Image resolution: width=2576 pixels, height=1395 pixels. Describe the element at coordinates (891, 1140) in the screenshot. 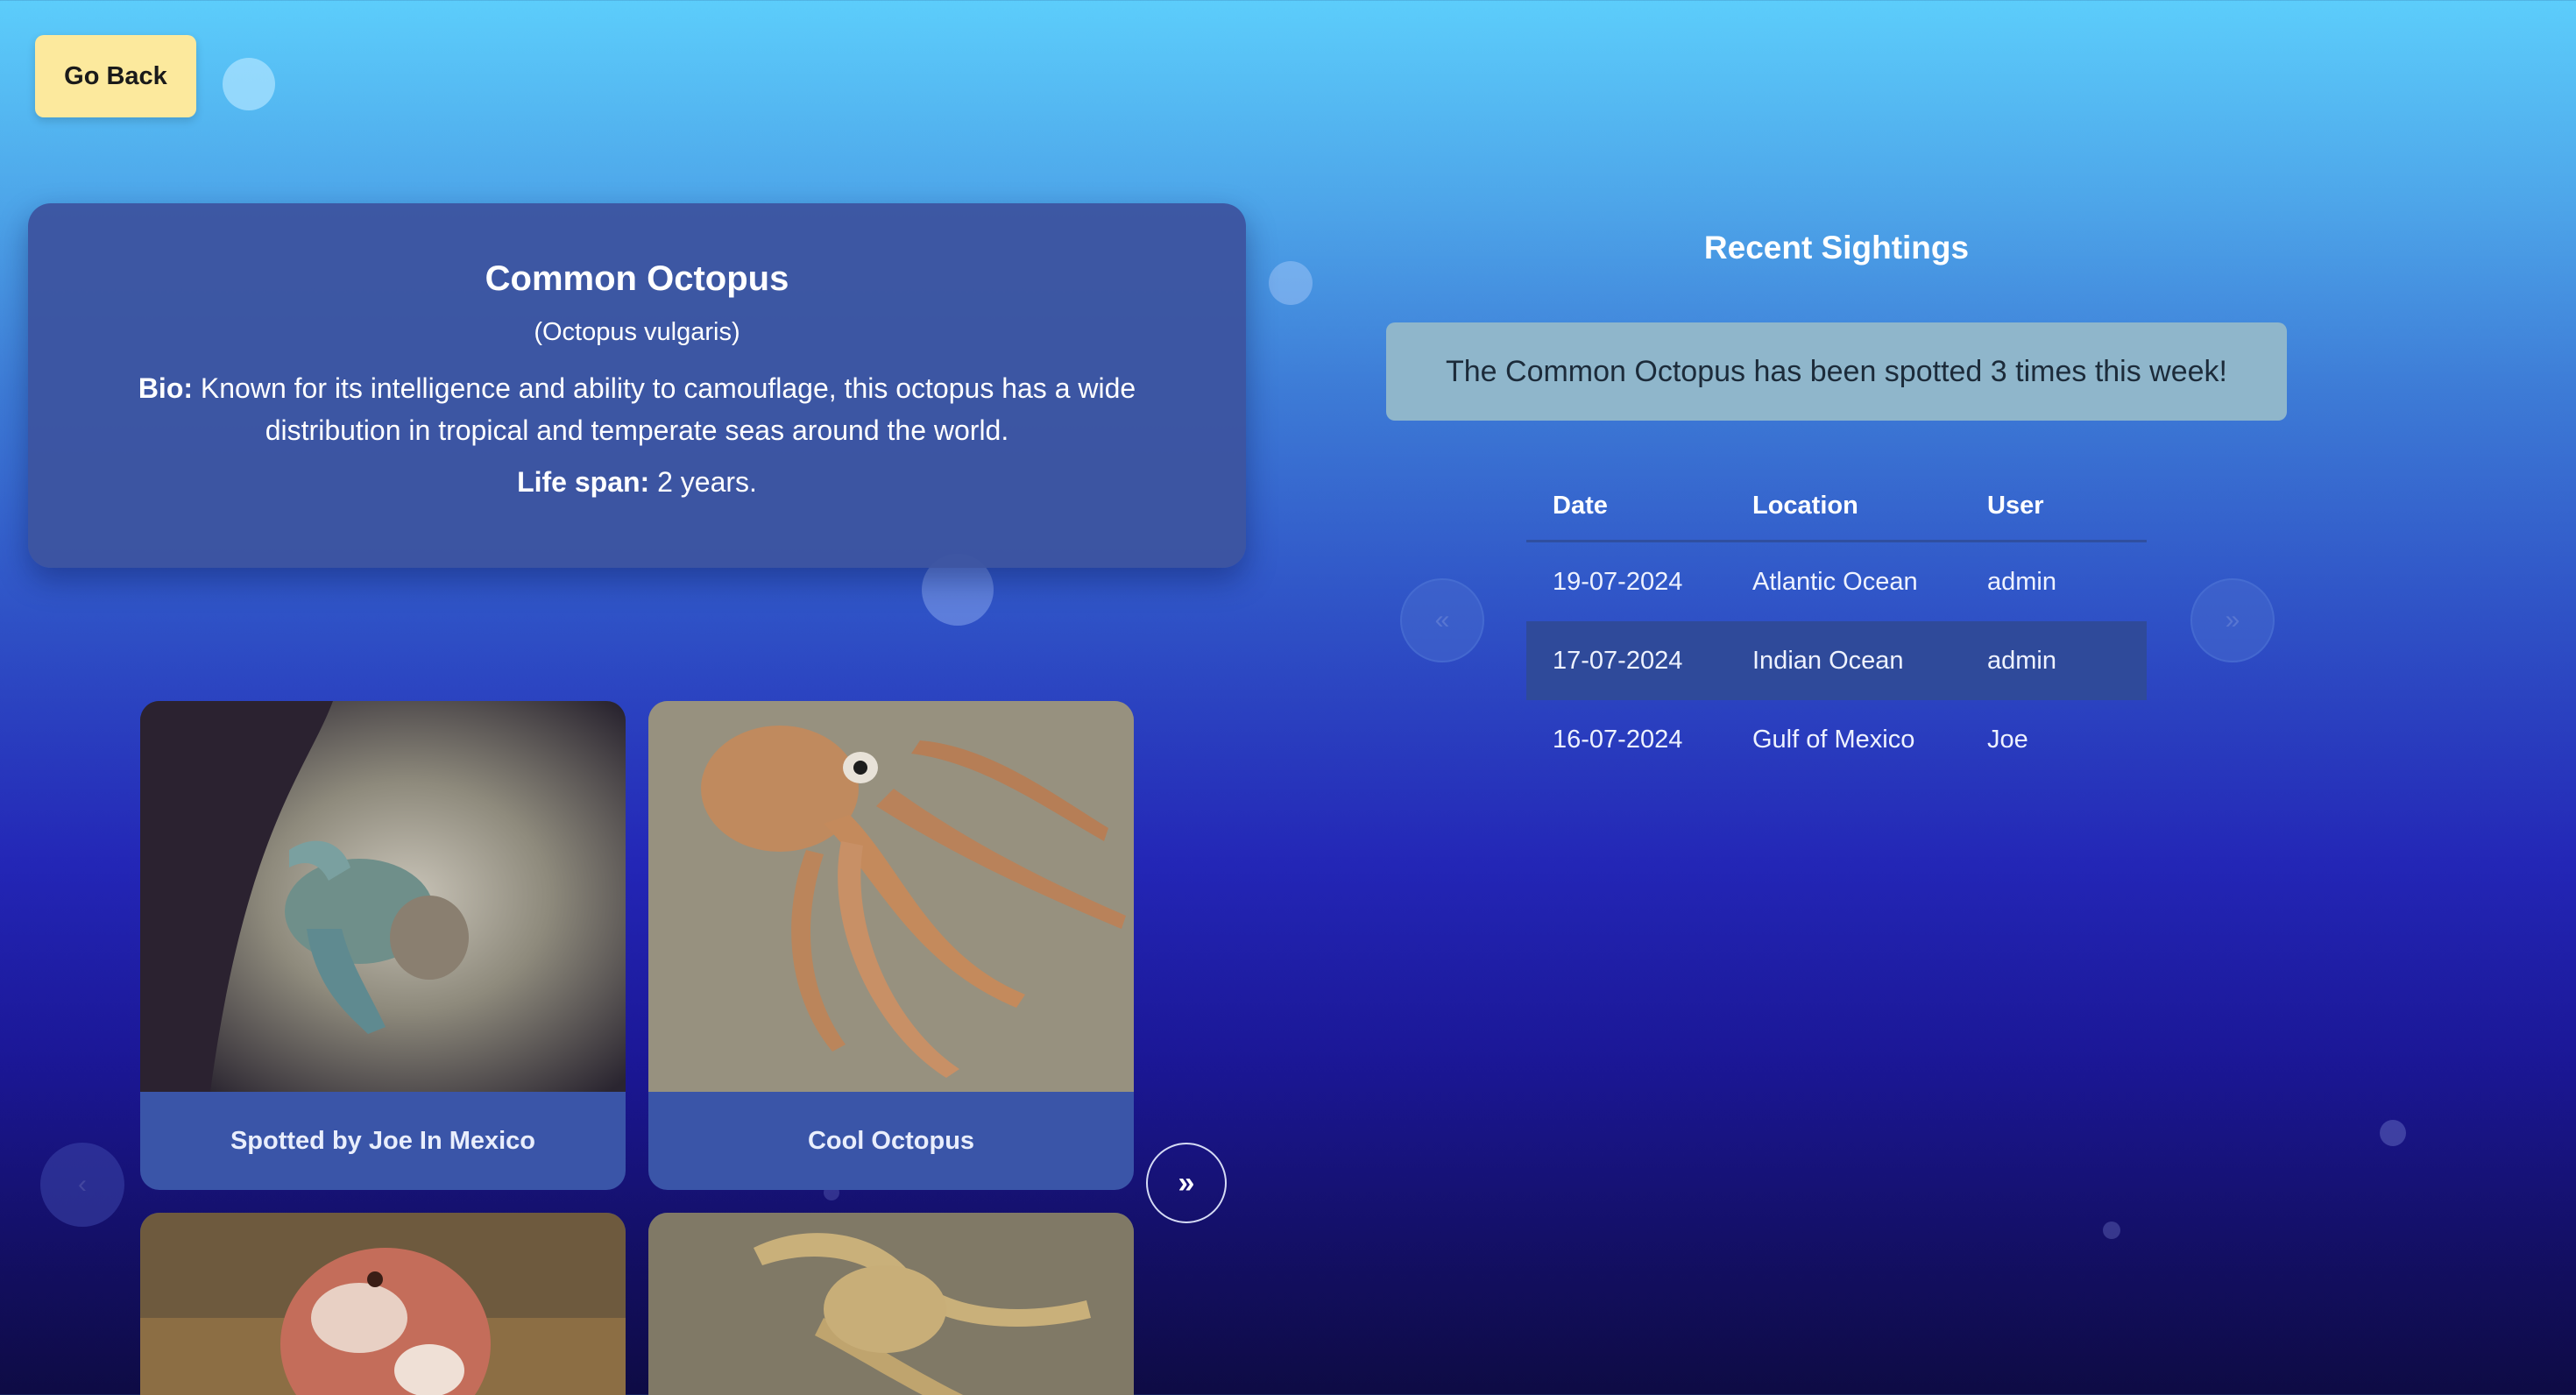

I see `photo-caption: Cool Octopus` at that location.